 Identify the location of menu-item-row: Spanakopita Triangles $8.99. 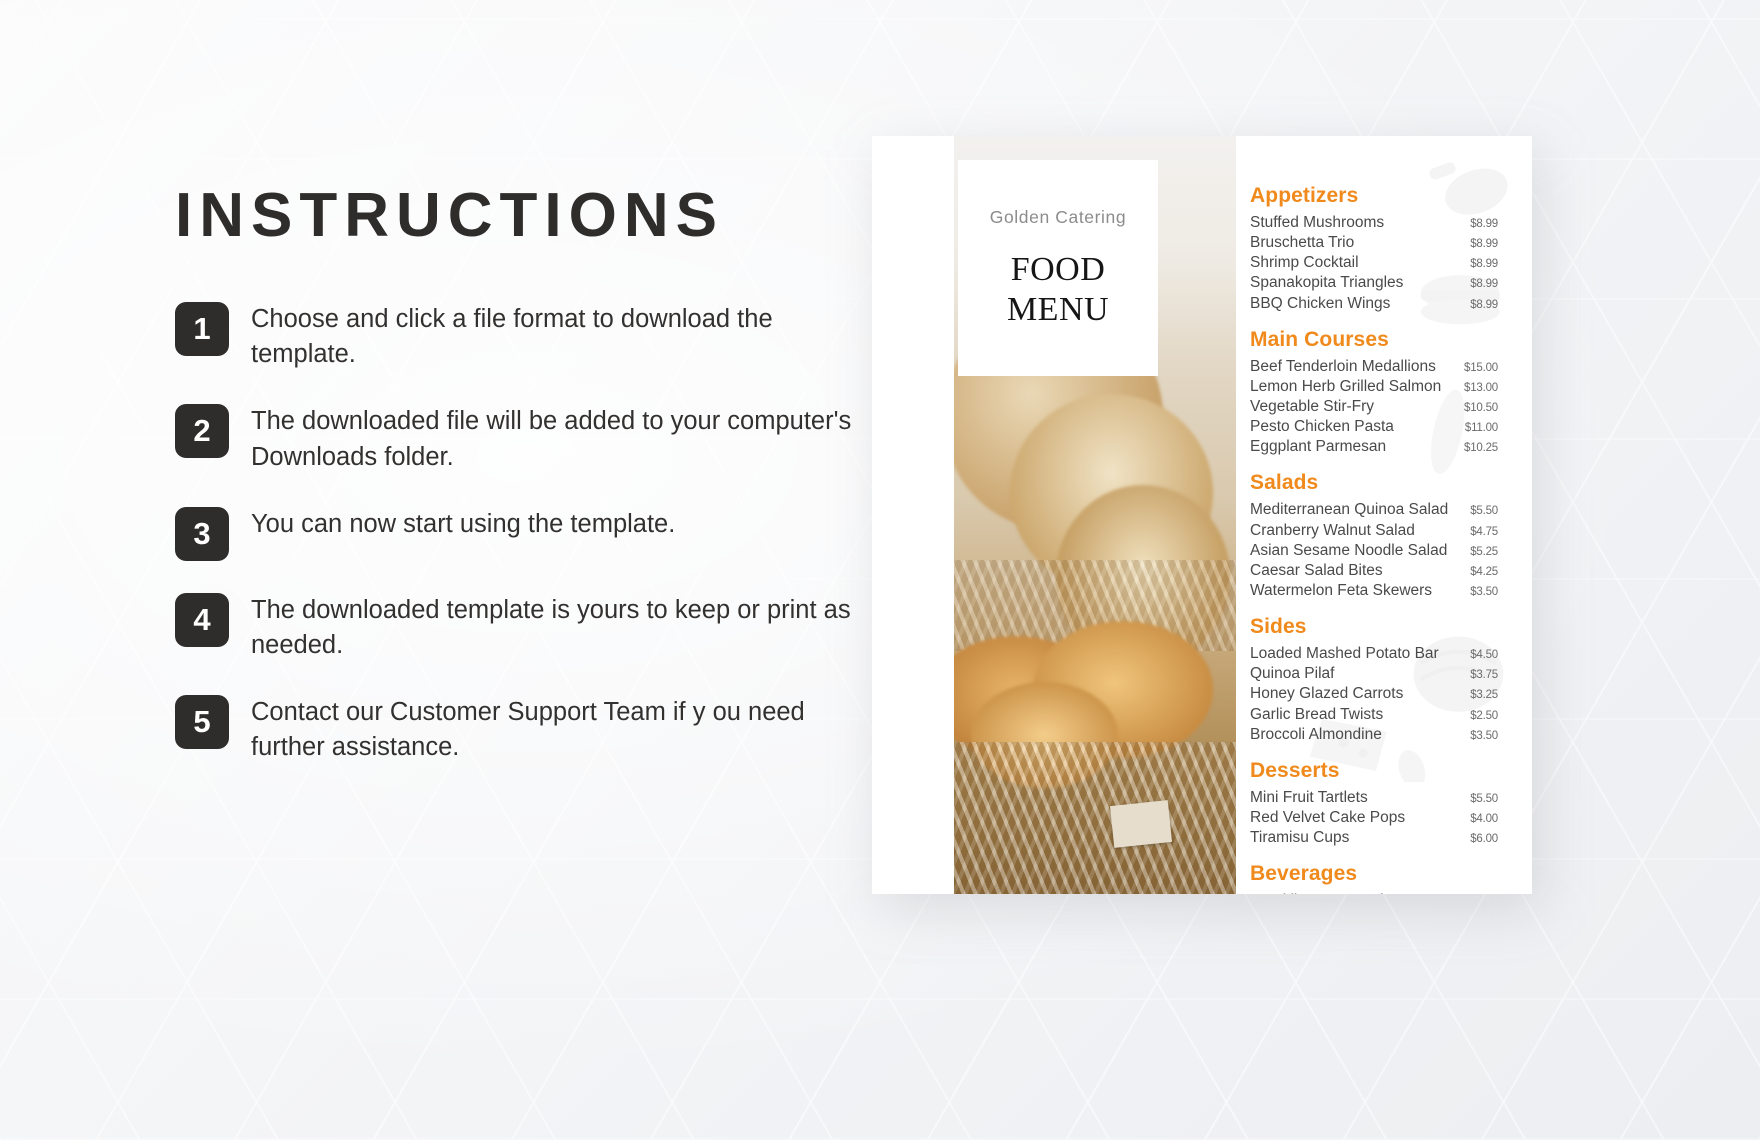
(1374, 283).